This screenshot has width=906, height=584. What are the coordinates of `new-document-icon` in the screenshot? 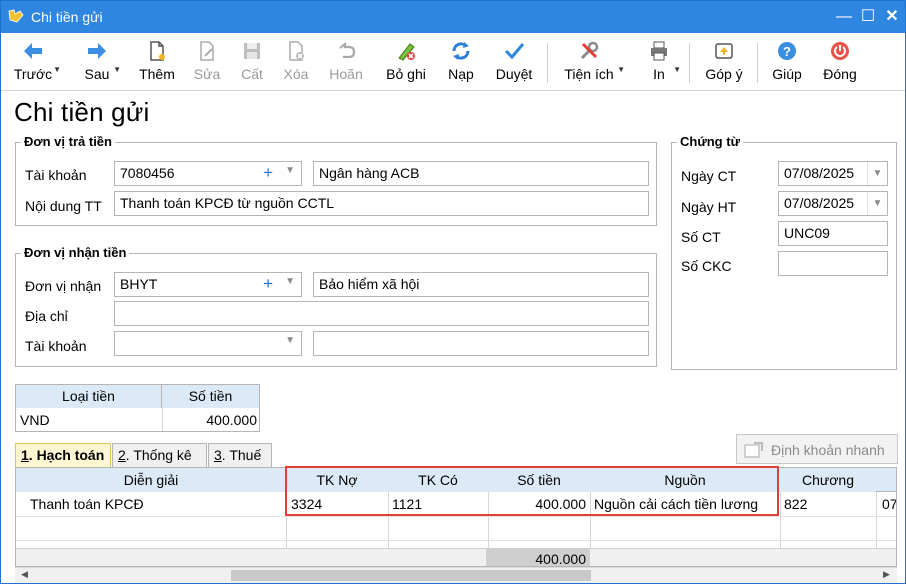 It's located at (157, 51).